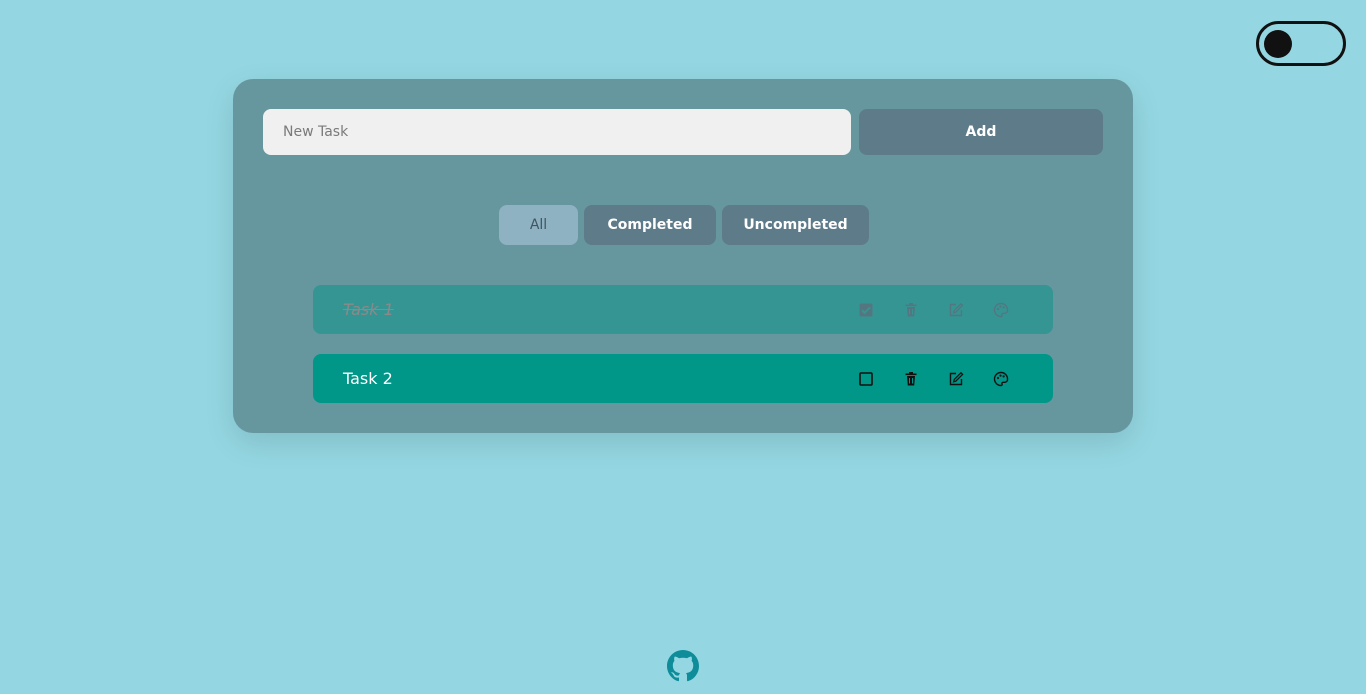 The height and width of the screenshot is (694, 1366). What do you see at coordinates (683, 309) in the screenshot?
I see `task-item: Task 1` at bounding box center [683, 309].